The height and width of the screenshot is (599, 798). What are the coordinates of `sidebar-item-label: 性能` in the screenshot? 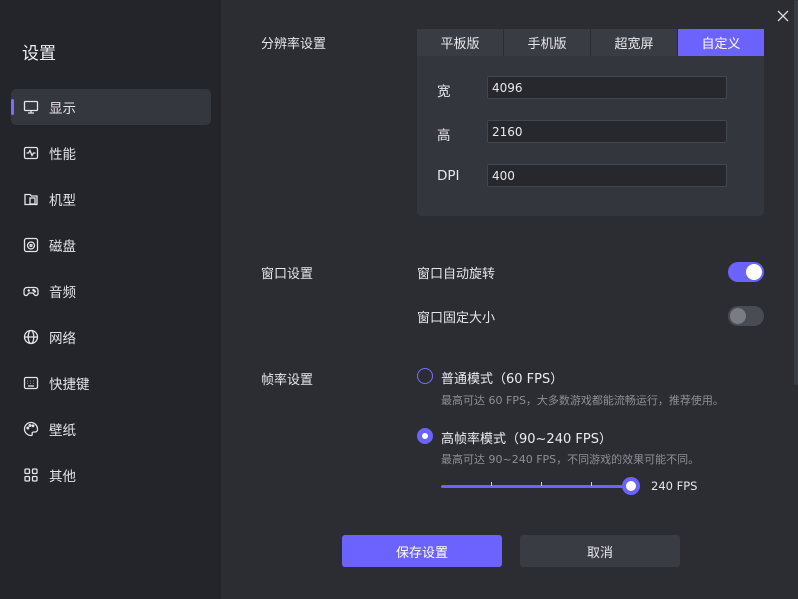 It's located at (62, 155).